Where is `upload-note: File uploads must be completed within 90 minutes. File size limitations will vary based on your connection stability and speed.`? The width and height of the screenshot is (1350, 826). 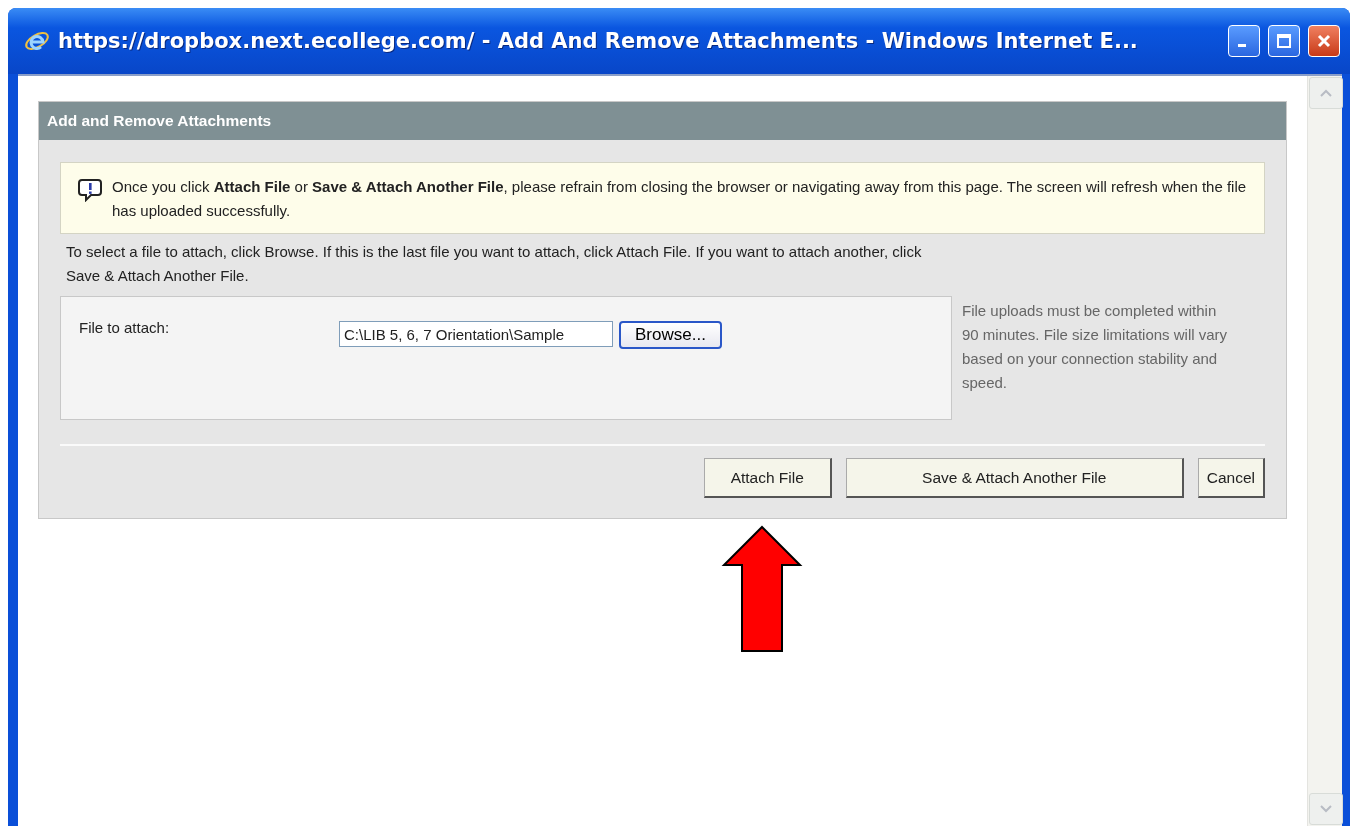 upload-note: File uploads must be completed within 90 minutes. File size limitations will vary based on your connection stability and speed. is located at coordinates (1095, 347).